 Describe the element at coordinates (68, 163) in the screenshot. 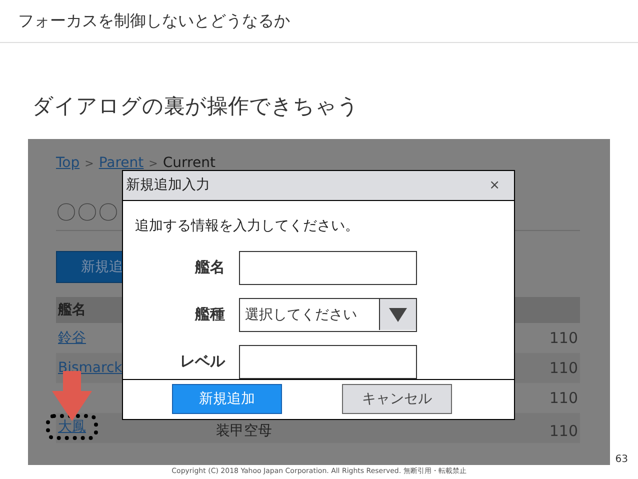

I see `breadcrumb-link: Top` at that location.